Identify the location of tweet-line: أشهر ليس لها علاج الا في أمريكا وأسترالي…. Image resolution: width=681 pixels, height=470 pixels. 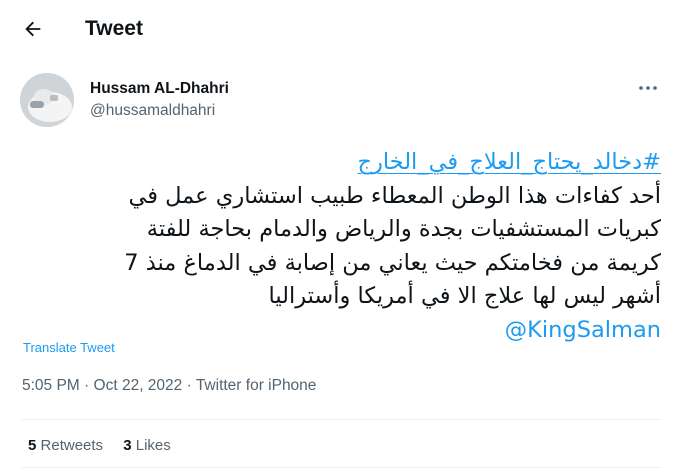
(464, 296).